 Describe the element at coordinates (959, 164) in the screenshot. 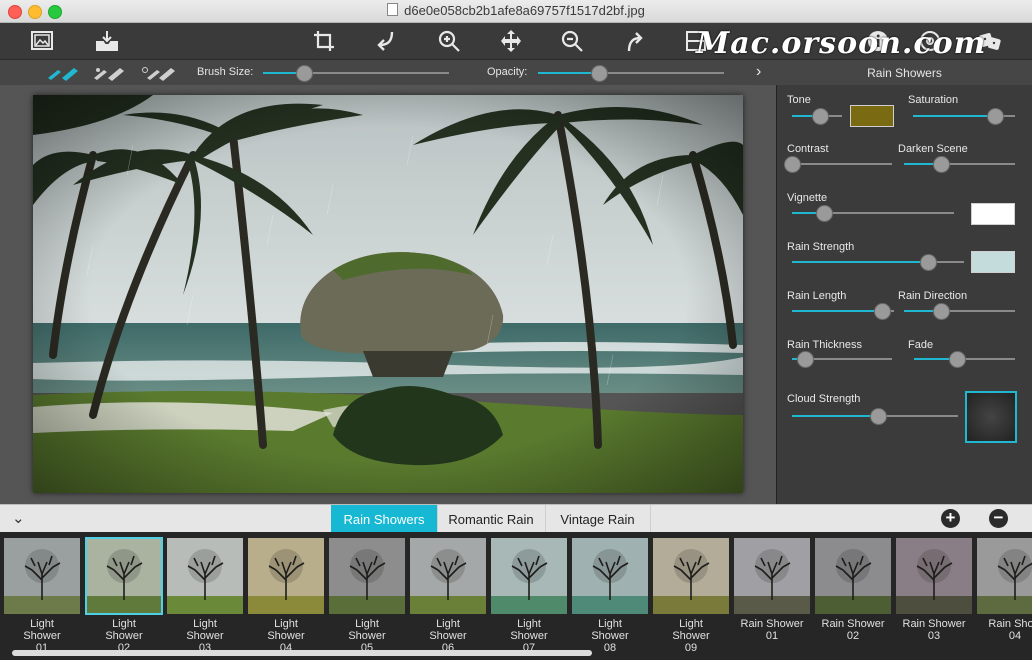

I see `darken-scene-slider` at that location.